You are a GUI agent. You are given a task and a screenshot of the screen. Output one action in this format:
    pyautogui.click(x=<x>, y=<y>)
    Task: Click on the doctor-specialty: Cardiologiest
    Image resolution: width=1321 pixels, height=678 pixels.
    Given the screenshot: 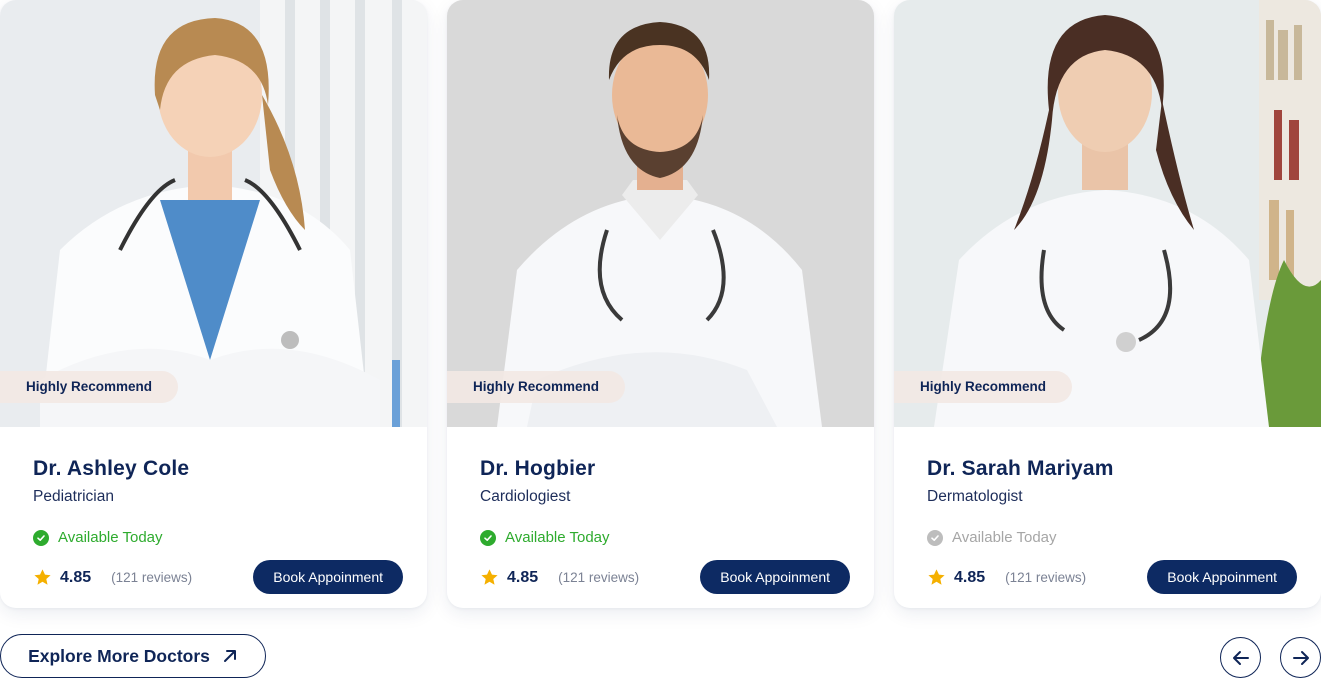 What is the action you would take?
    pyautogui.click(x=525, y=496)
    